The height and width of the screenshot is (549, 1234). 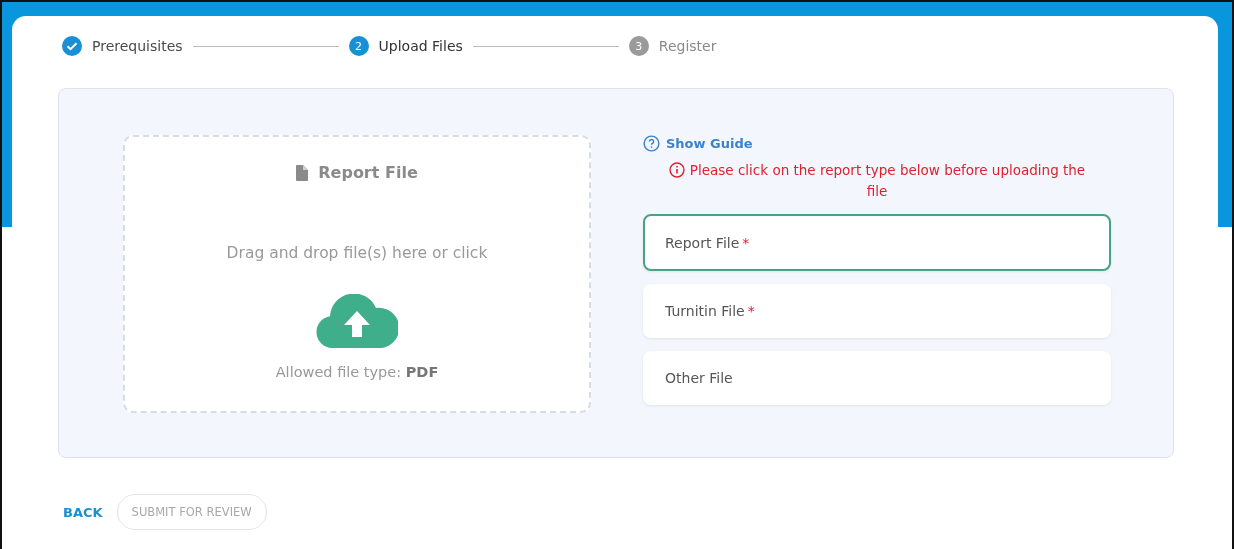 What do you see at coordinates (137, 46) in the screenshot?
I see `step-label: Prerequisites` at bounding box center [137, 46].